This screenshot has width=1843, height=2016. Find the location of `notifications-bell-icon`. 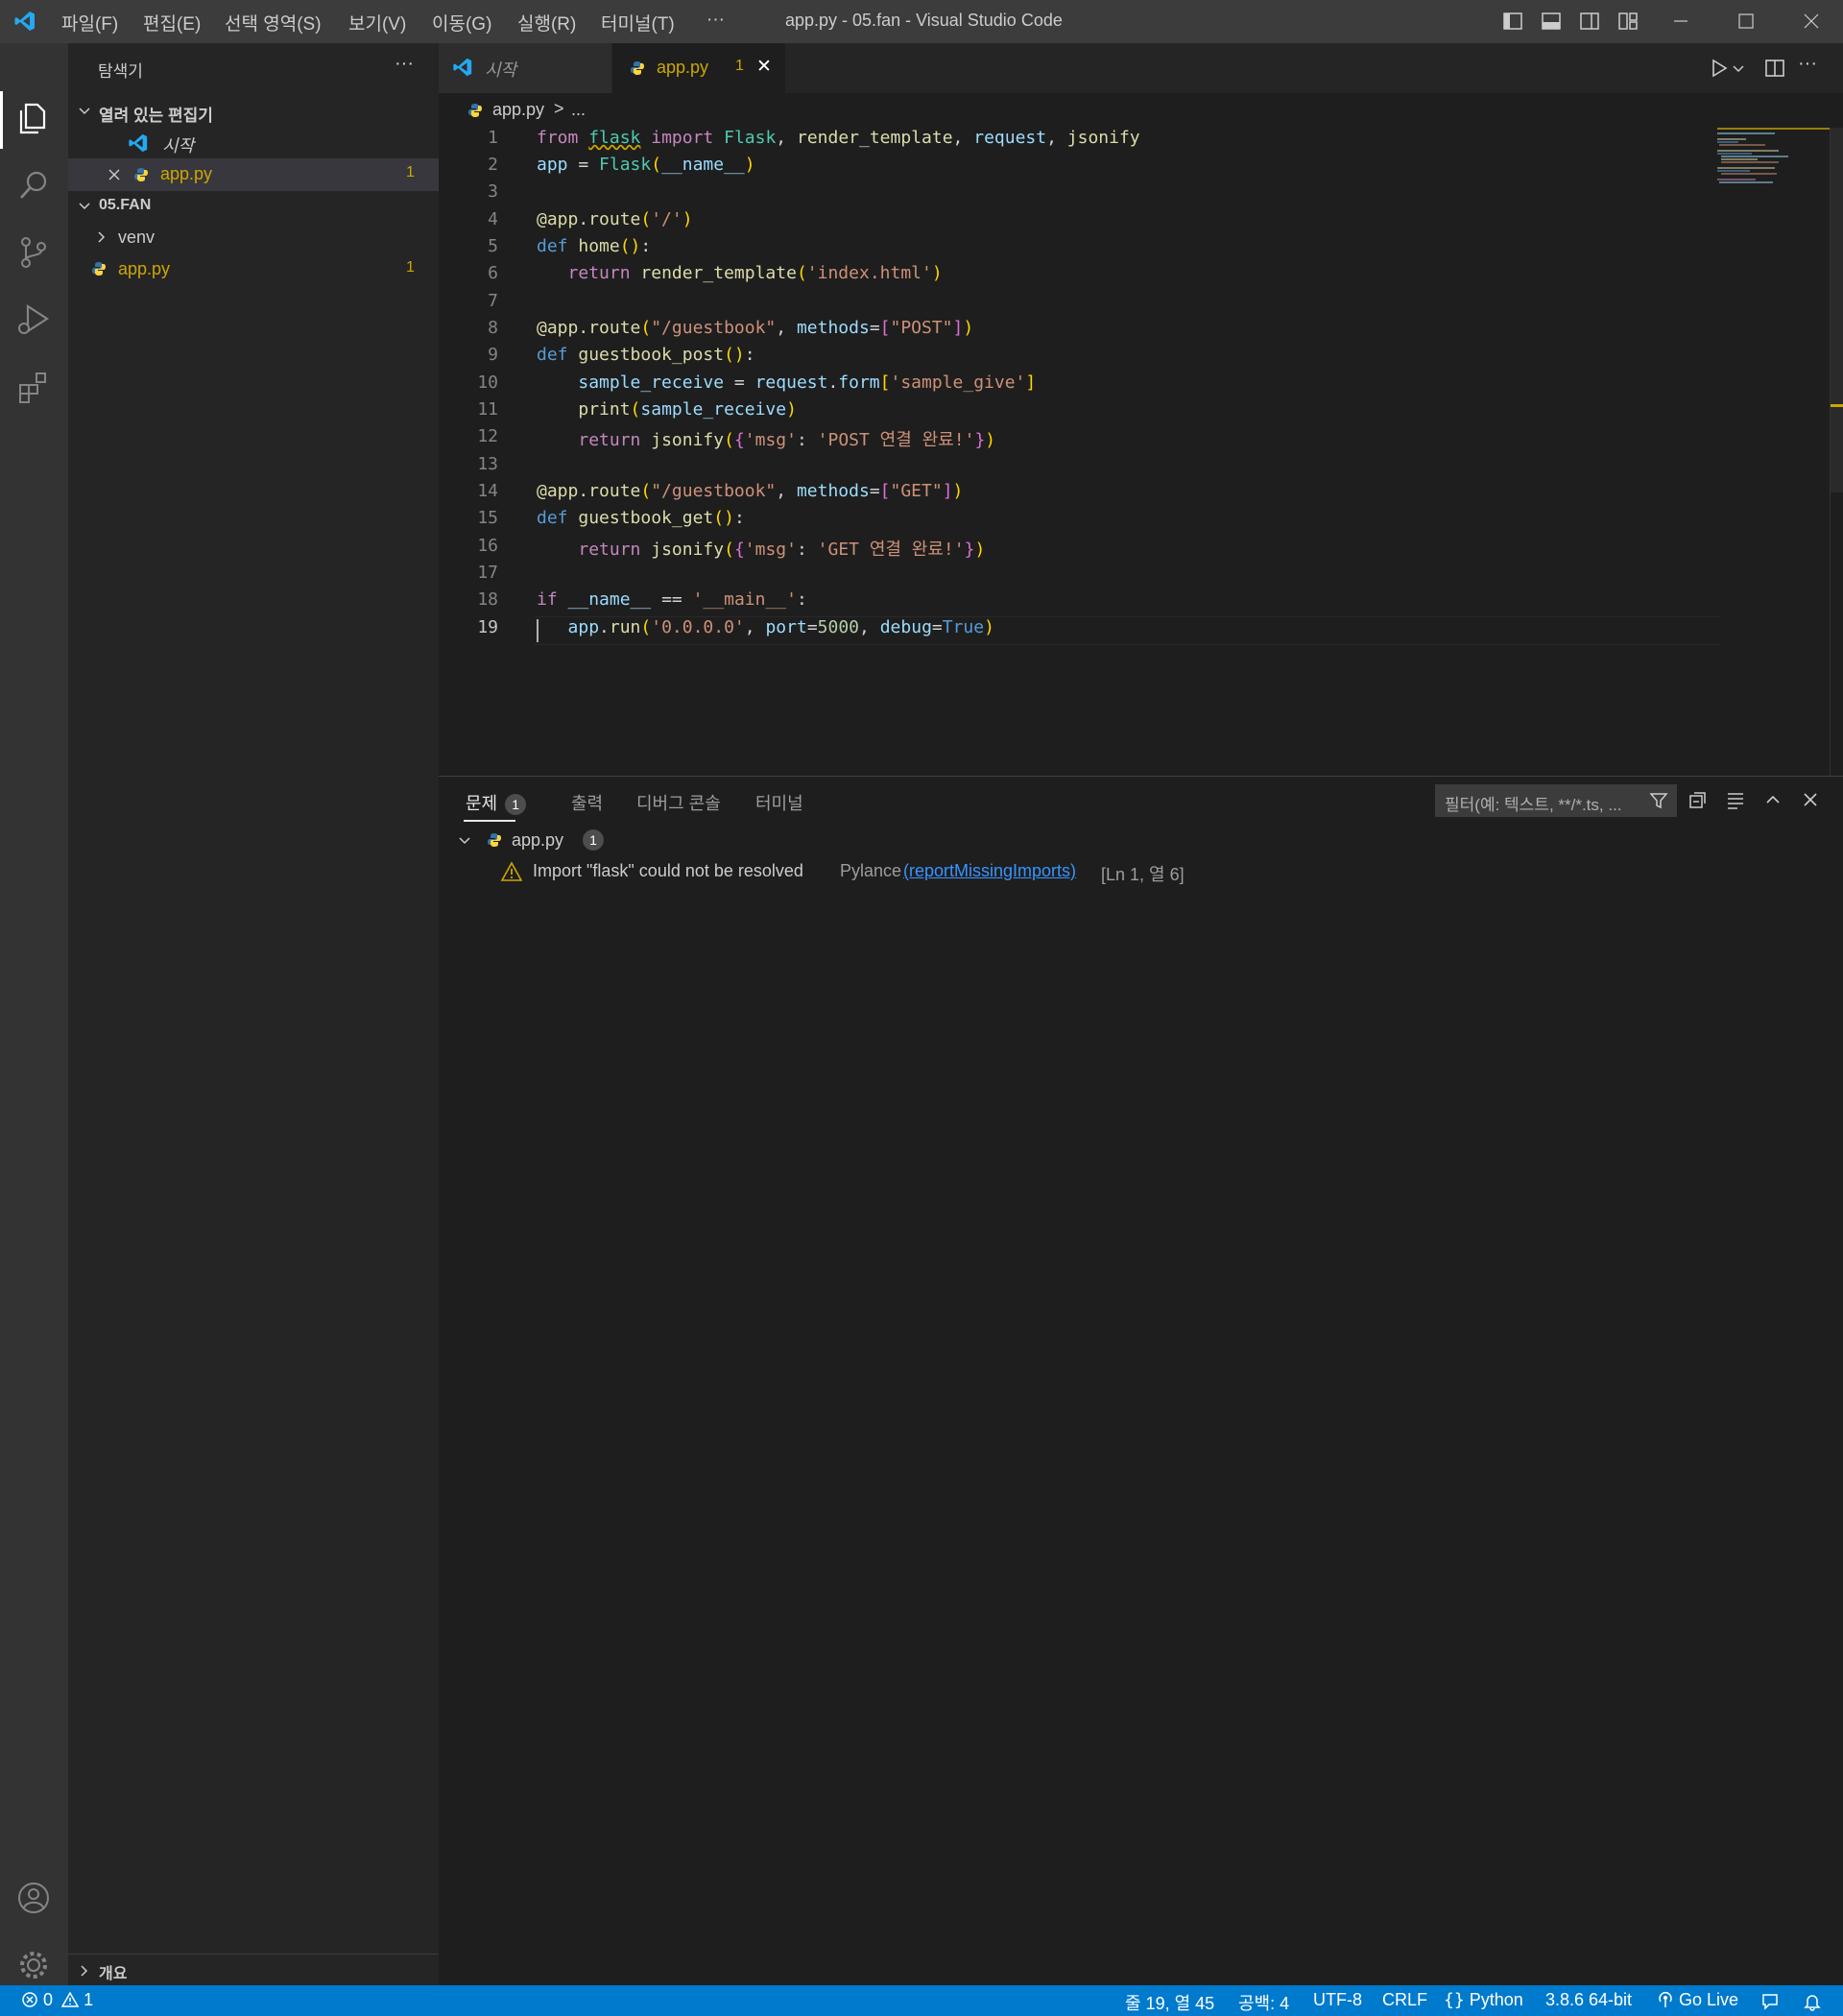

notifications-bell-icon is located at coordinates (1812, 2001).